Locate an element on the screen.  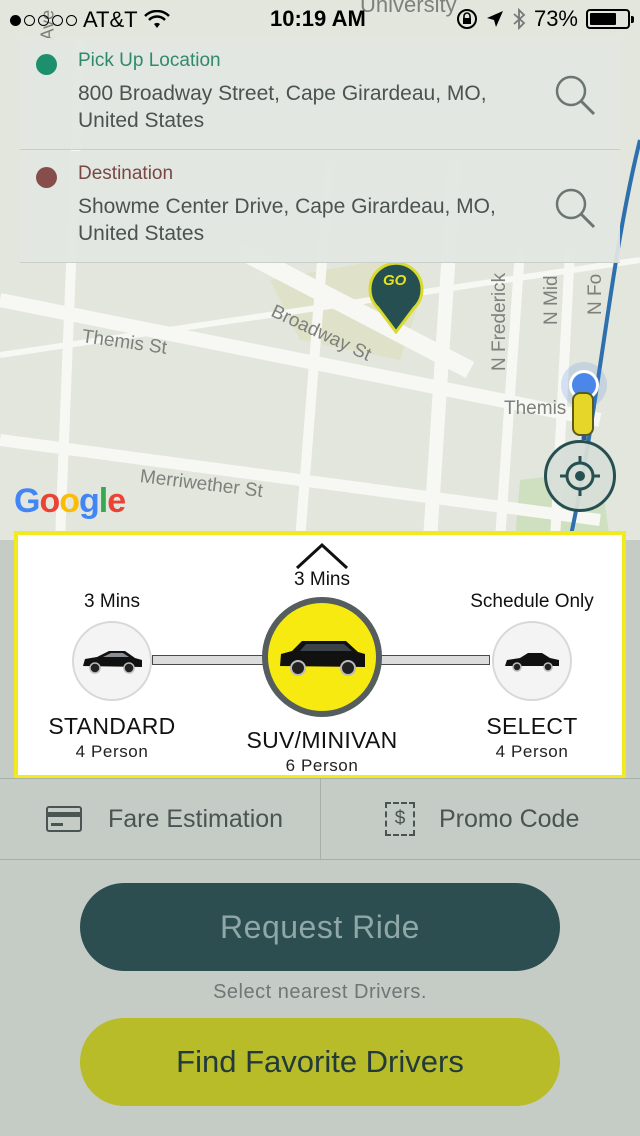
promo-ticket-icon: $ is located at coordinates (400, 819).